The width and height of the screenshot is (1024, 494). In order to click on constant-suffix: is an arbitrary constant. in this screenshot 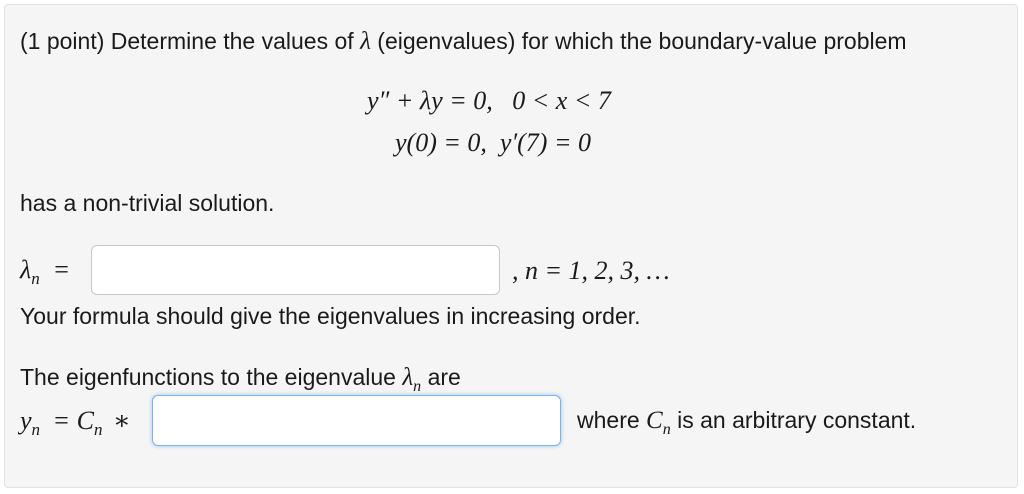, I will do `click(797, 420)`.